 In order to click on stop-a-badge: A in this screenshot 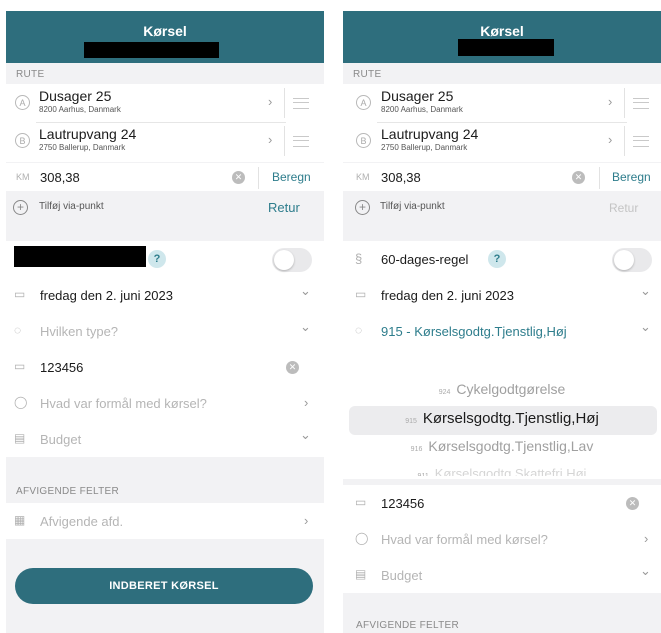, I will do `click(22, 102)`.